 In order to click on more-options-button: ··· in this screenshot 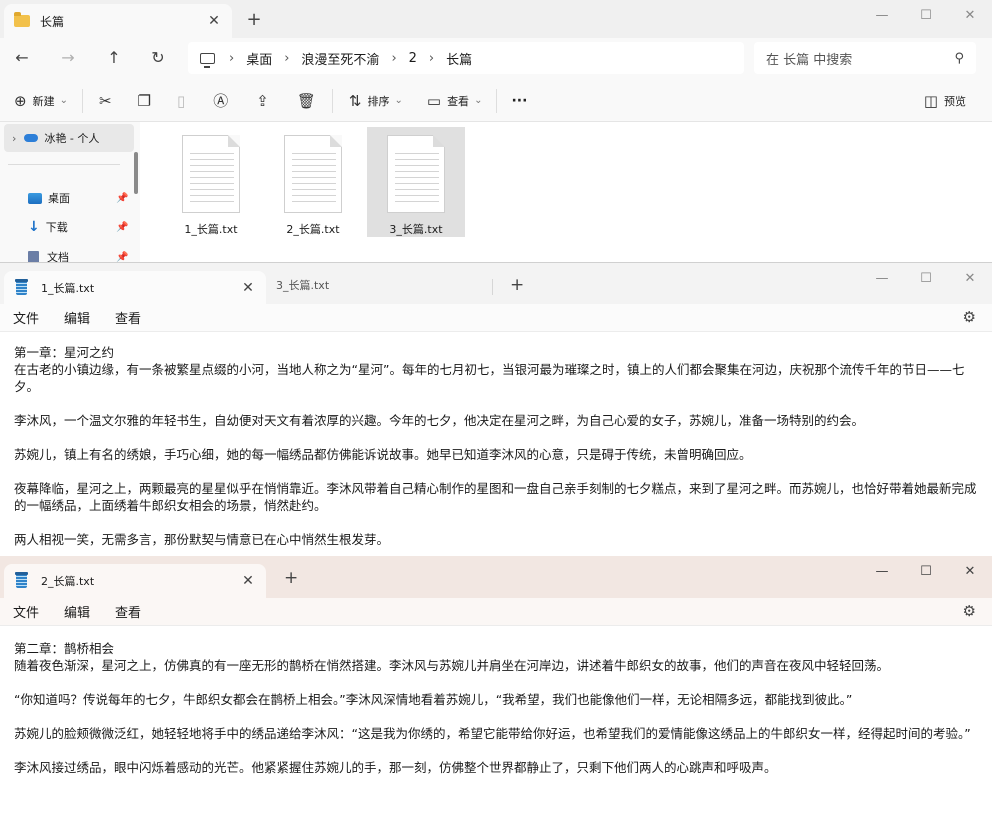, I will do `click(519, 101)`.